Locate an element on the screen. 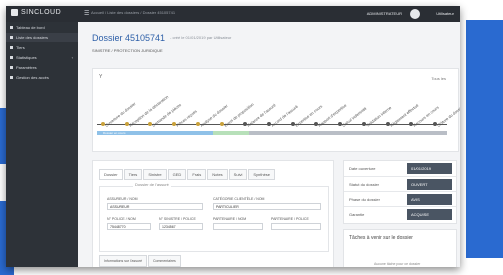  tab-tiers: Tiers is located at coordinates (133, 174).